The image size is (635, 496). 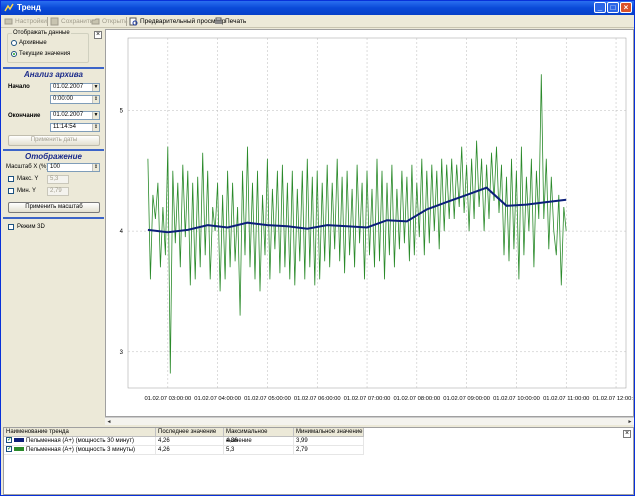 What do you see at coordinates (613, 7) in the screenshot?
I see `maximize-button: □` at bounding box center [613, 7].